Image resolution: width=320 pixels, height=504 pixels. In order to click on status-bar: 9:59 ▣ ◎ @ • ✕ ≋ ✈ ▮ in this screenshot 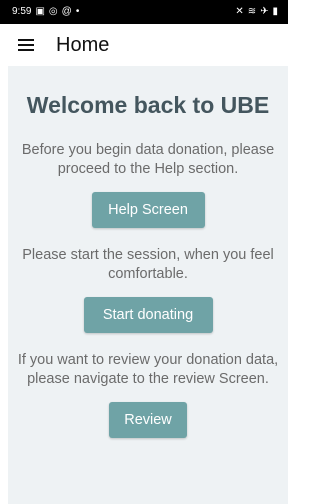, I will do `click(144, 12)`.